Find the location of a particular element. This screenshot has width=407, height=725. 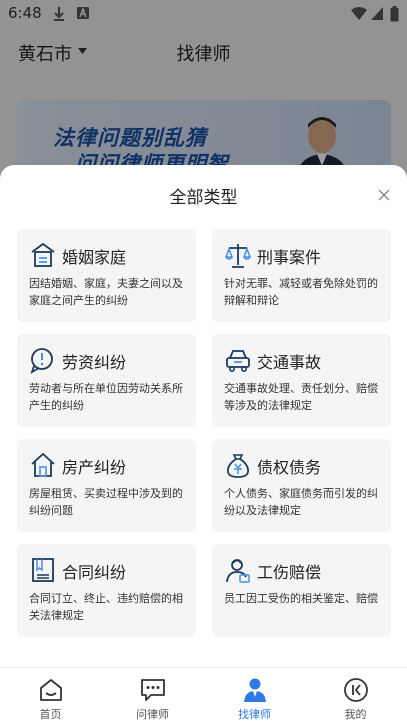

category-card-debt: 债权债务 个人债务、家庭债务而引发的纠纷以及法律规定 is located at coordinates (301, 485).